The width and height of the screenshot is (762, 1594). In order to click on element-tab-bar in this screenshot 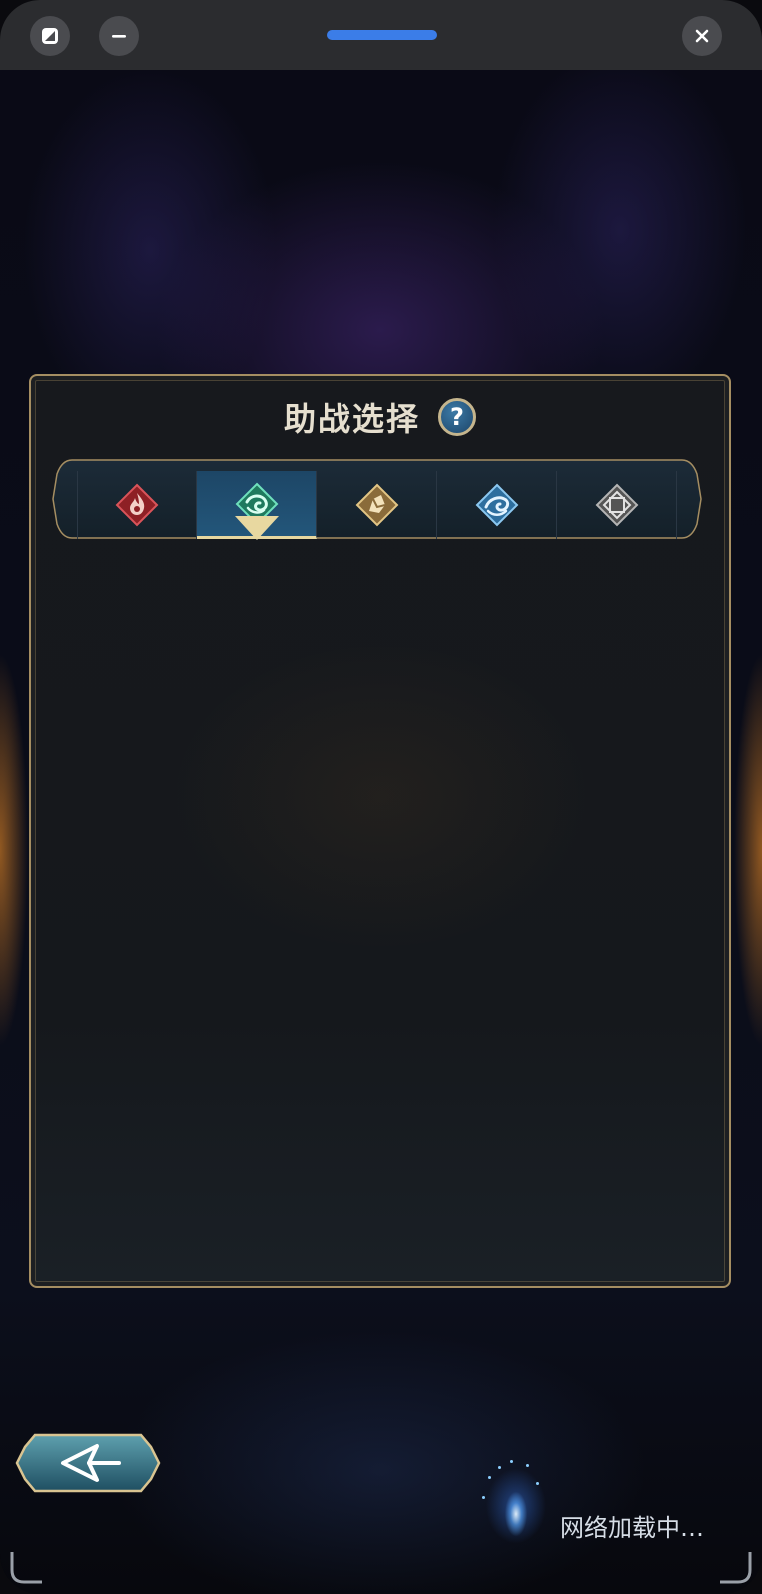, I will do `click(377, 499)`.